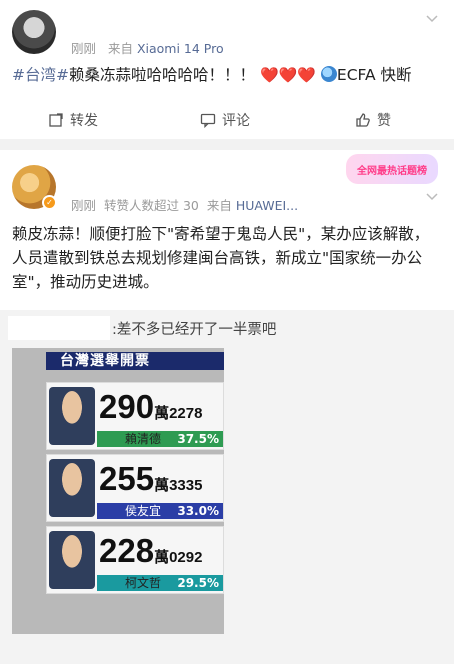 The width and height of the screenshot is (454, 664). Describe the element at coordinates (40, 75) in the screenshot. I see `topic-tag: #台湾#` at that location.